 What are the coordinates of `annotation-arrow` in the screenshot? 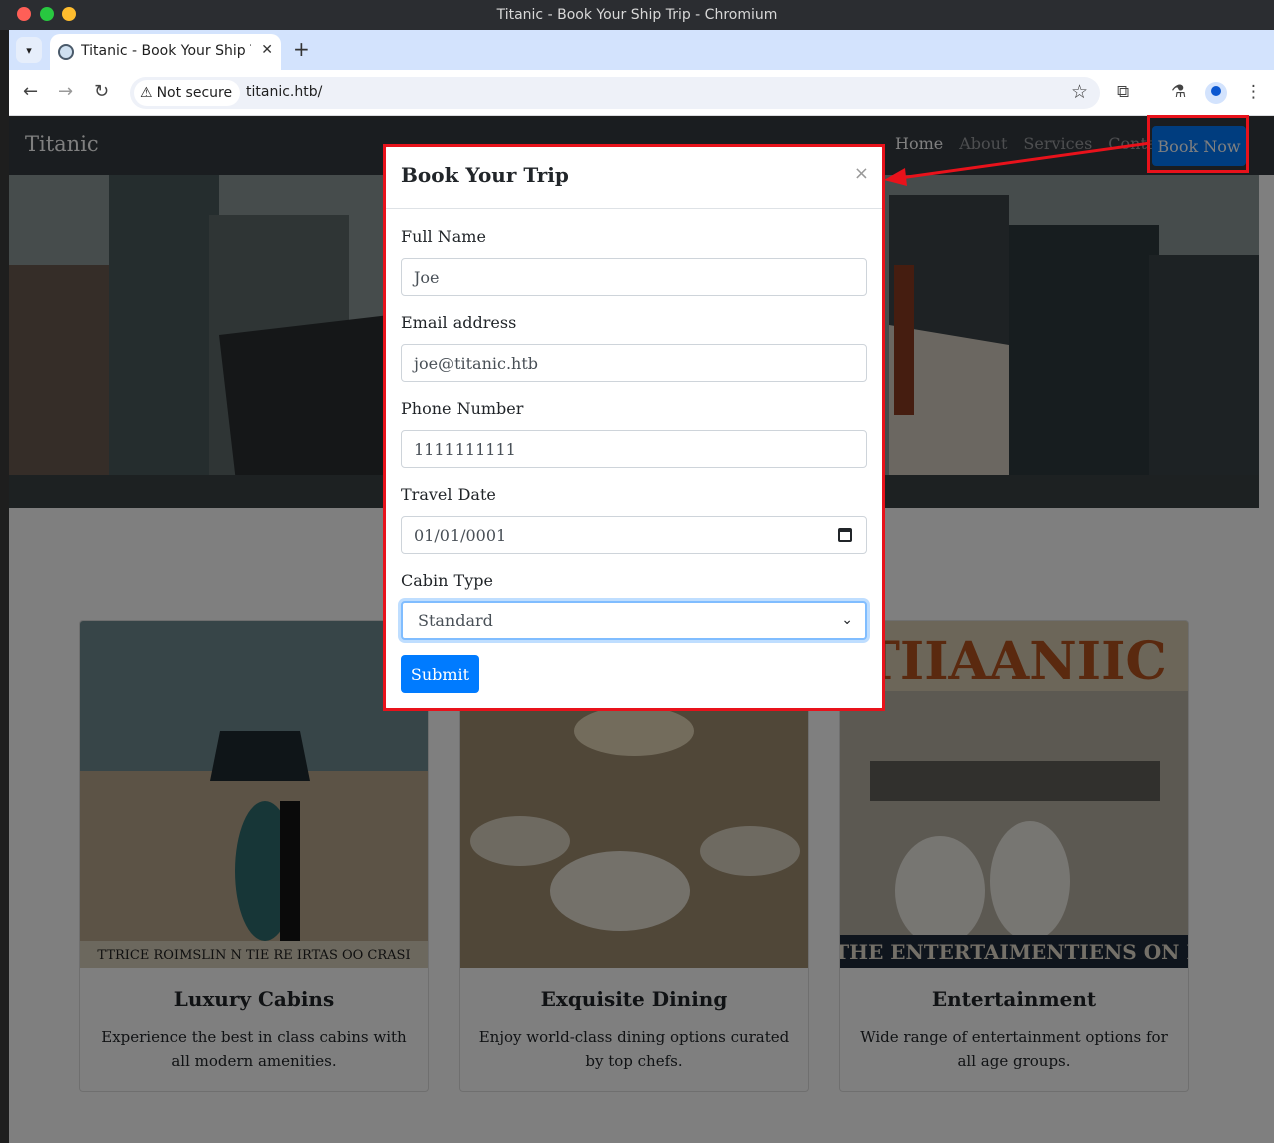 It's located at (1017, 163).